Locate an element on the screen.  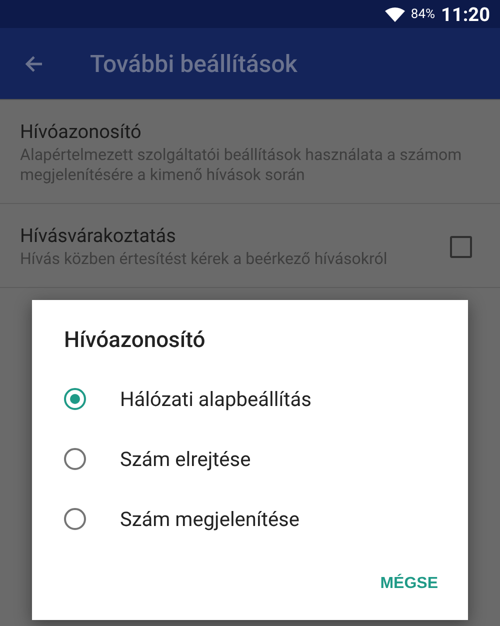
dialog-title: Hívóazonosító is located at coordinates (135, 340).